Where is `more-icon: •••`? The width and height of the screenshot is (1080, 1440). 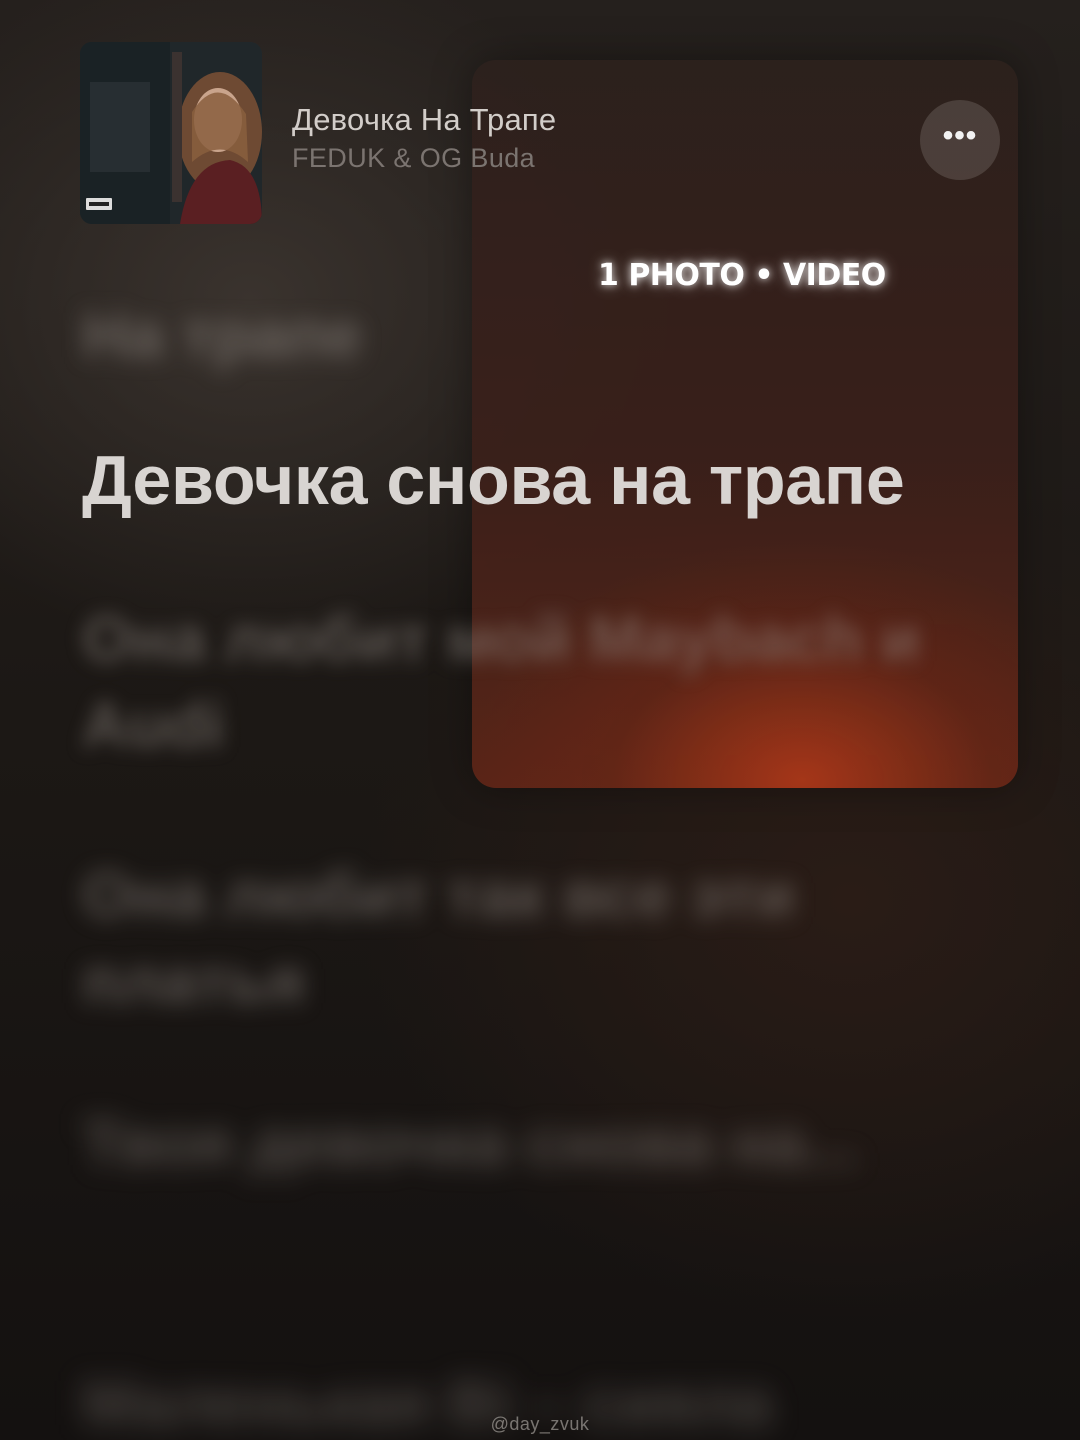 more-icon: ••• is located at coordinates (960, 135).